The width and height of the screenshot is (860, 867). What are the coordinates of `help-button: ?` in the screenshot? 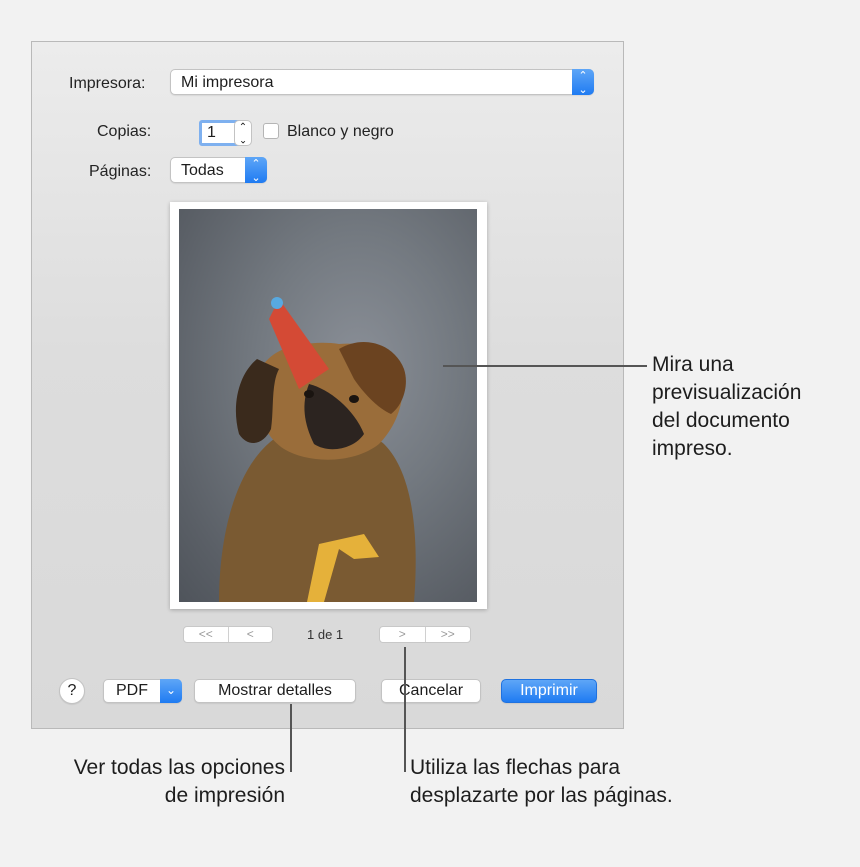 It's located at (72, 691).